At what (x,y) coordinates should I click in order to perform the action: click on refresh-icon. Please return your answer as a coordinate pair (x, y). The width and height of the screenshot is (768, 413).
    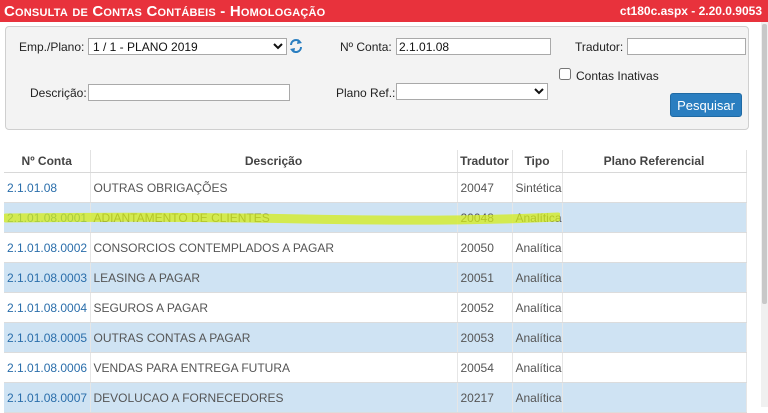
    Looking at the image, I should click on (296, 46).